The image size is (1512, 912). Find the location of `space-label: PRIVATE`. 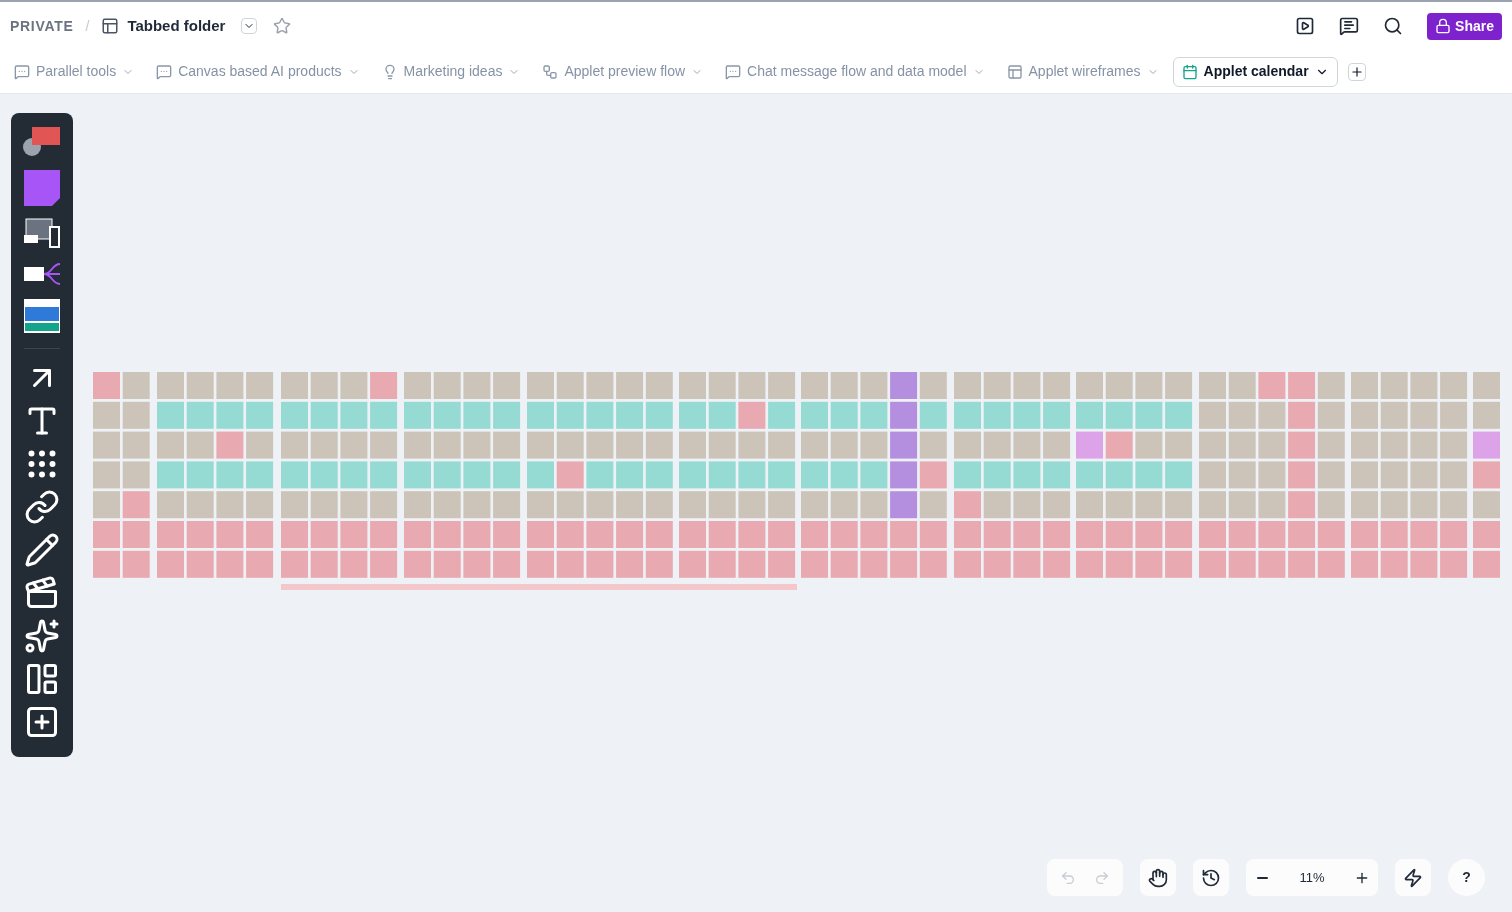

space-label: PRIVATE is located at coordinates (42, 26).